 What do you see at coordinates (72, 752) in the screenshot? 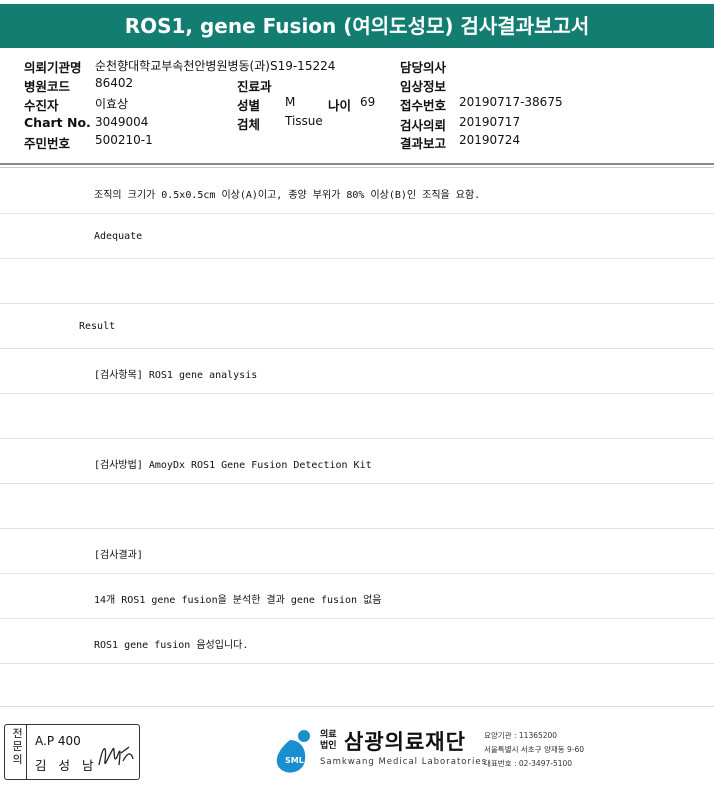
I see `signature-box: 전문의 A.P 400 김 성 남` at bounding box center [72, 752].